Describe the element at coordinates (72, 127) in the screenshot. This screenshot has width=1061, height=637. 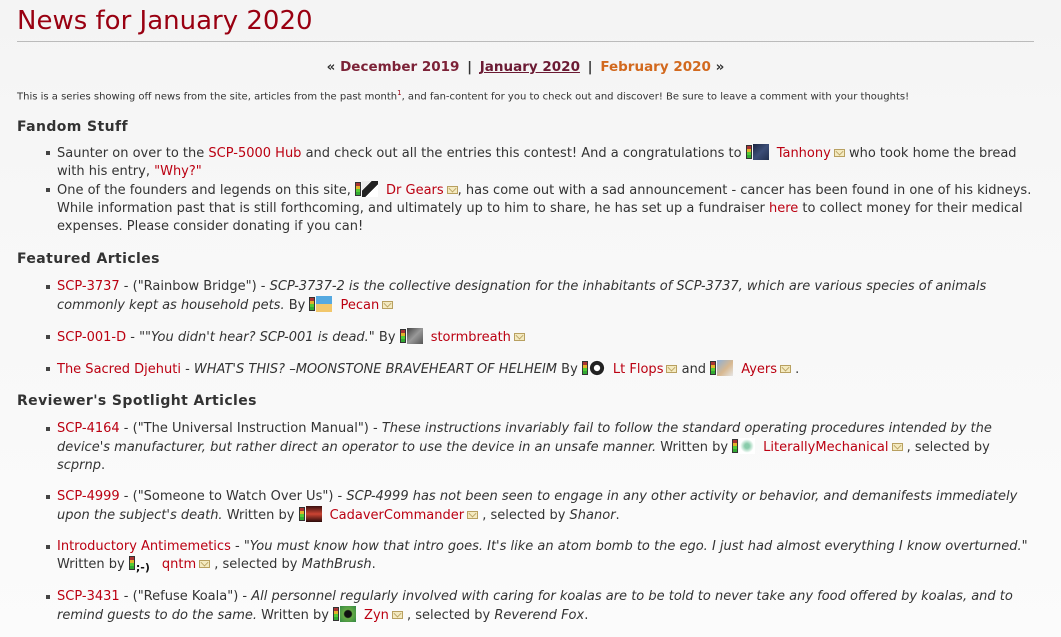
I see `section-heading-fandom: Fandom Stuff` at that location.